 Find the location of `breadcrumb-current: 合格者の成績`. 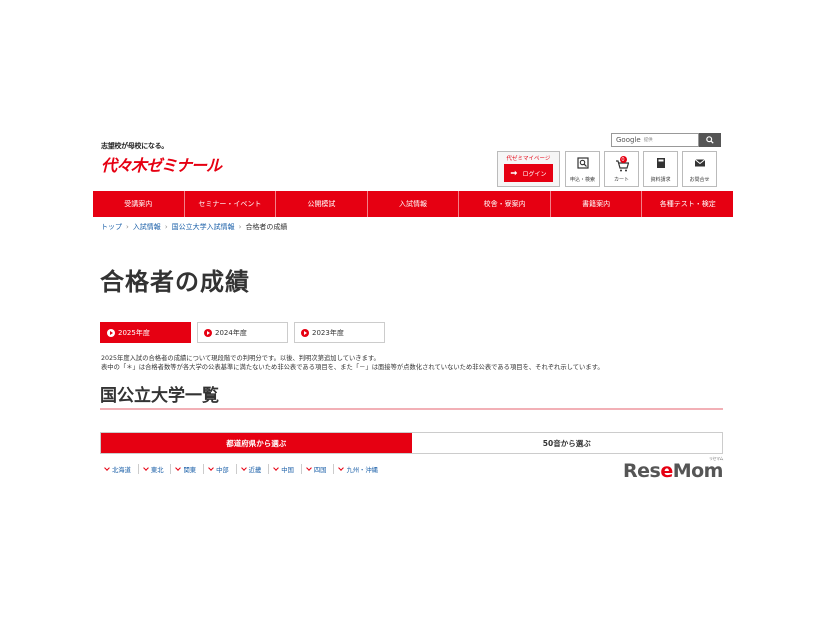

breadcrumb-current: 合格者の成績 is located at coordinates (266, 227).